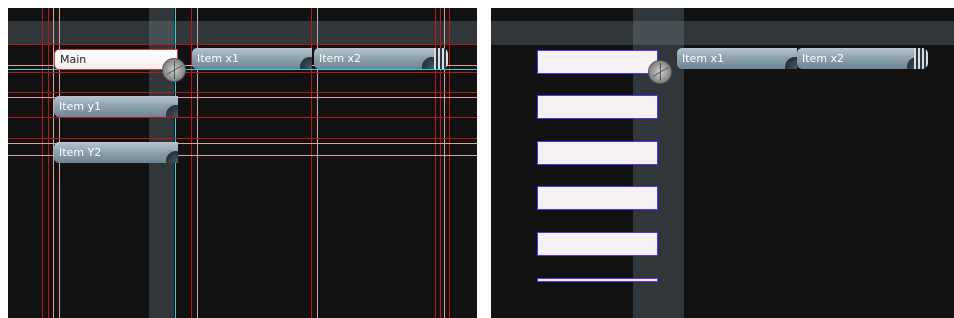 Image resolution: width=954 pixels, height=318 pixels. I want to click on menu-item-label: Item Y2, so click(80, 152).